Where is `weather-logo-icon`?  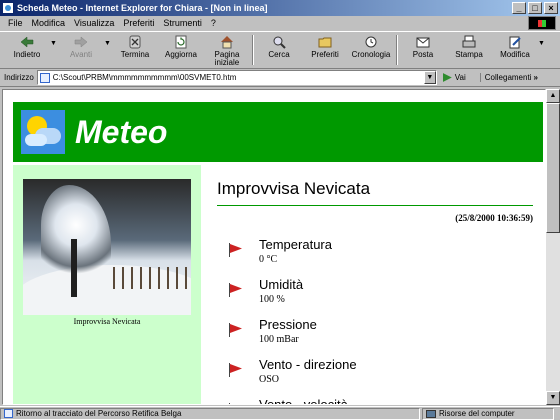 weather-logo-icon is located at coordinates (43, 132).